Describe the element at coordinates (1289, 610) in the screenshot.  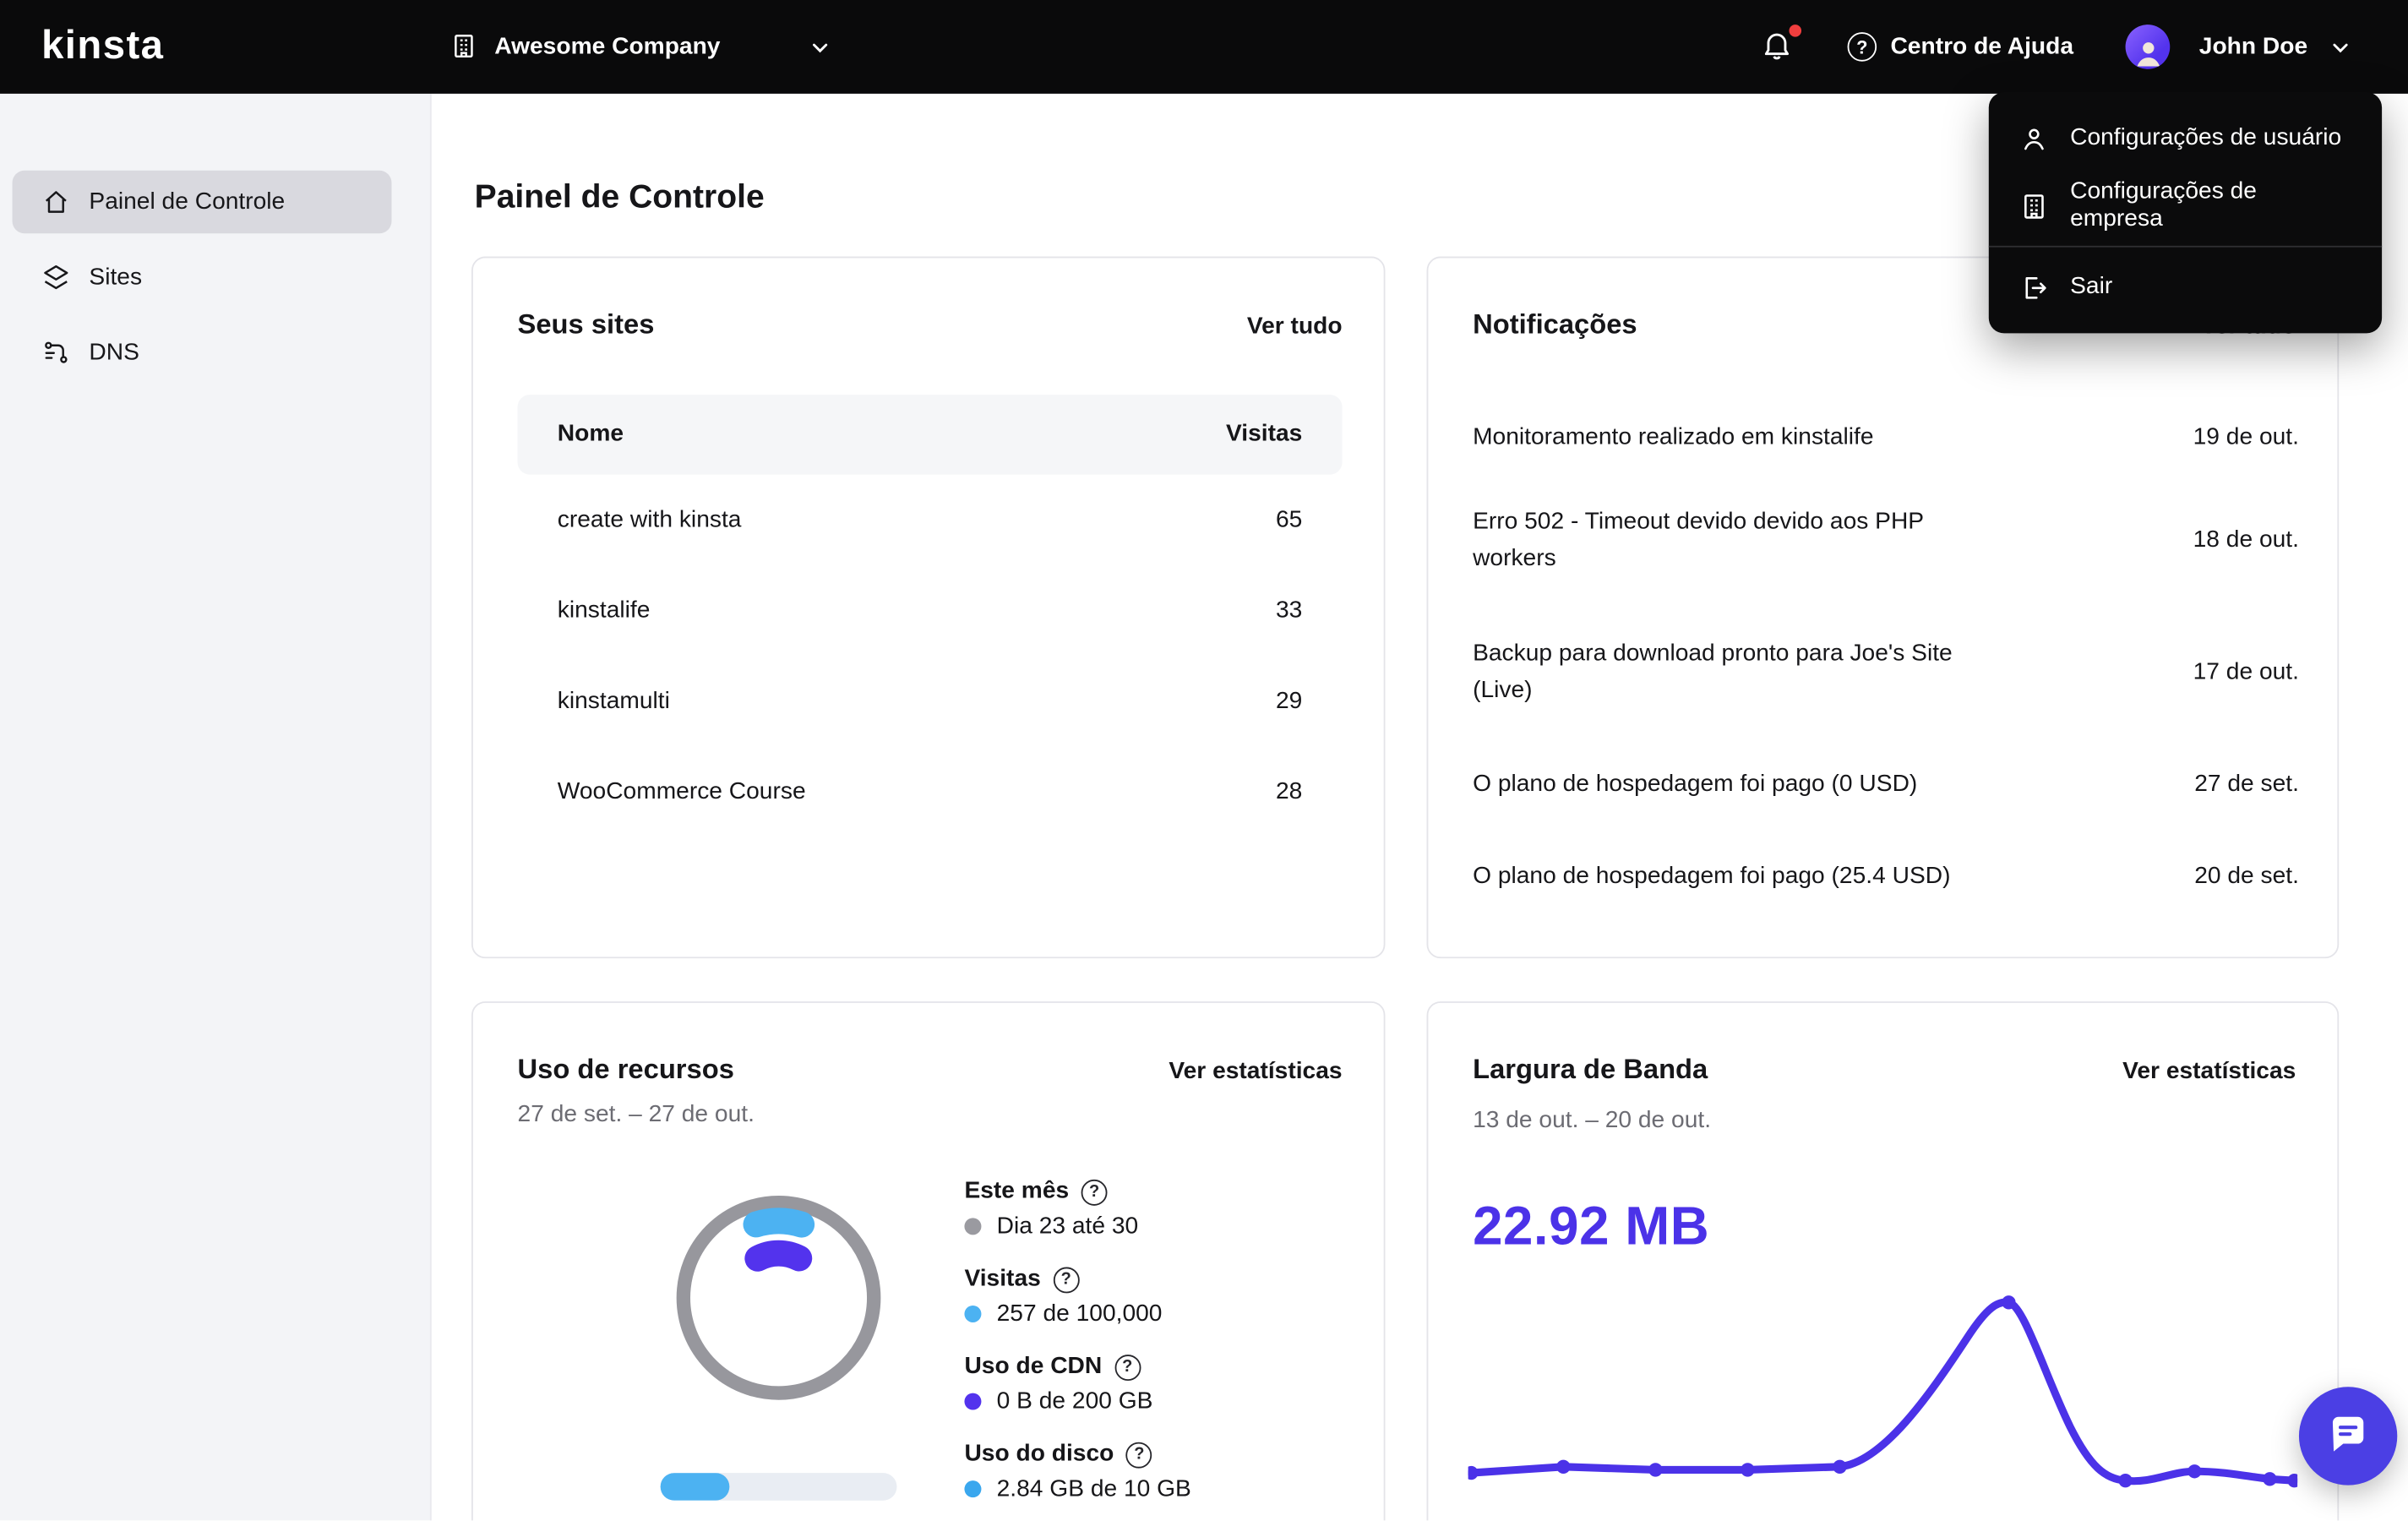
I see `site-visits: 33` at that location.